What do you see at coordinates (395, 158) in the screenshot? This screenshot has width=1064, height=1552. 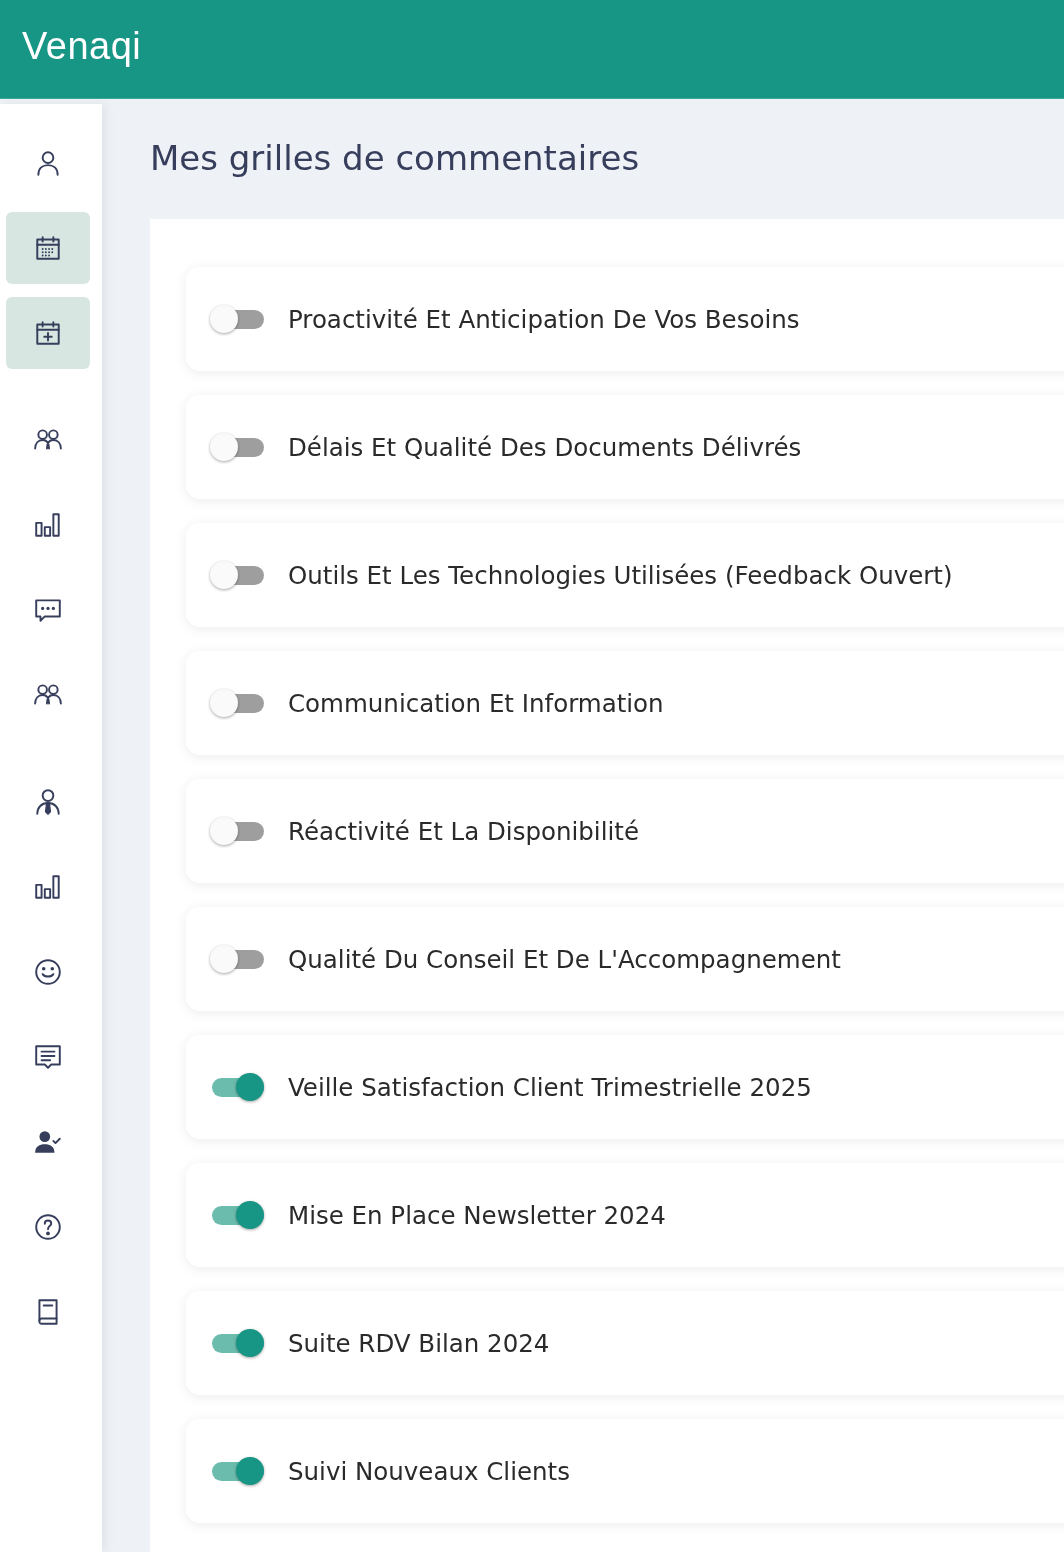 I see `page-title: Mes grilles de commentaires` at bounding box center [395, 158].